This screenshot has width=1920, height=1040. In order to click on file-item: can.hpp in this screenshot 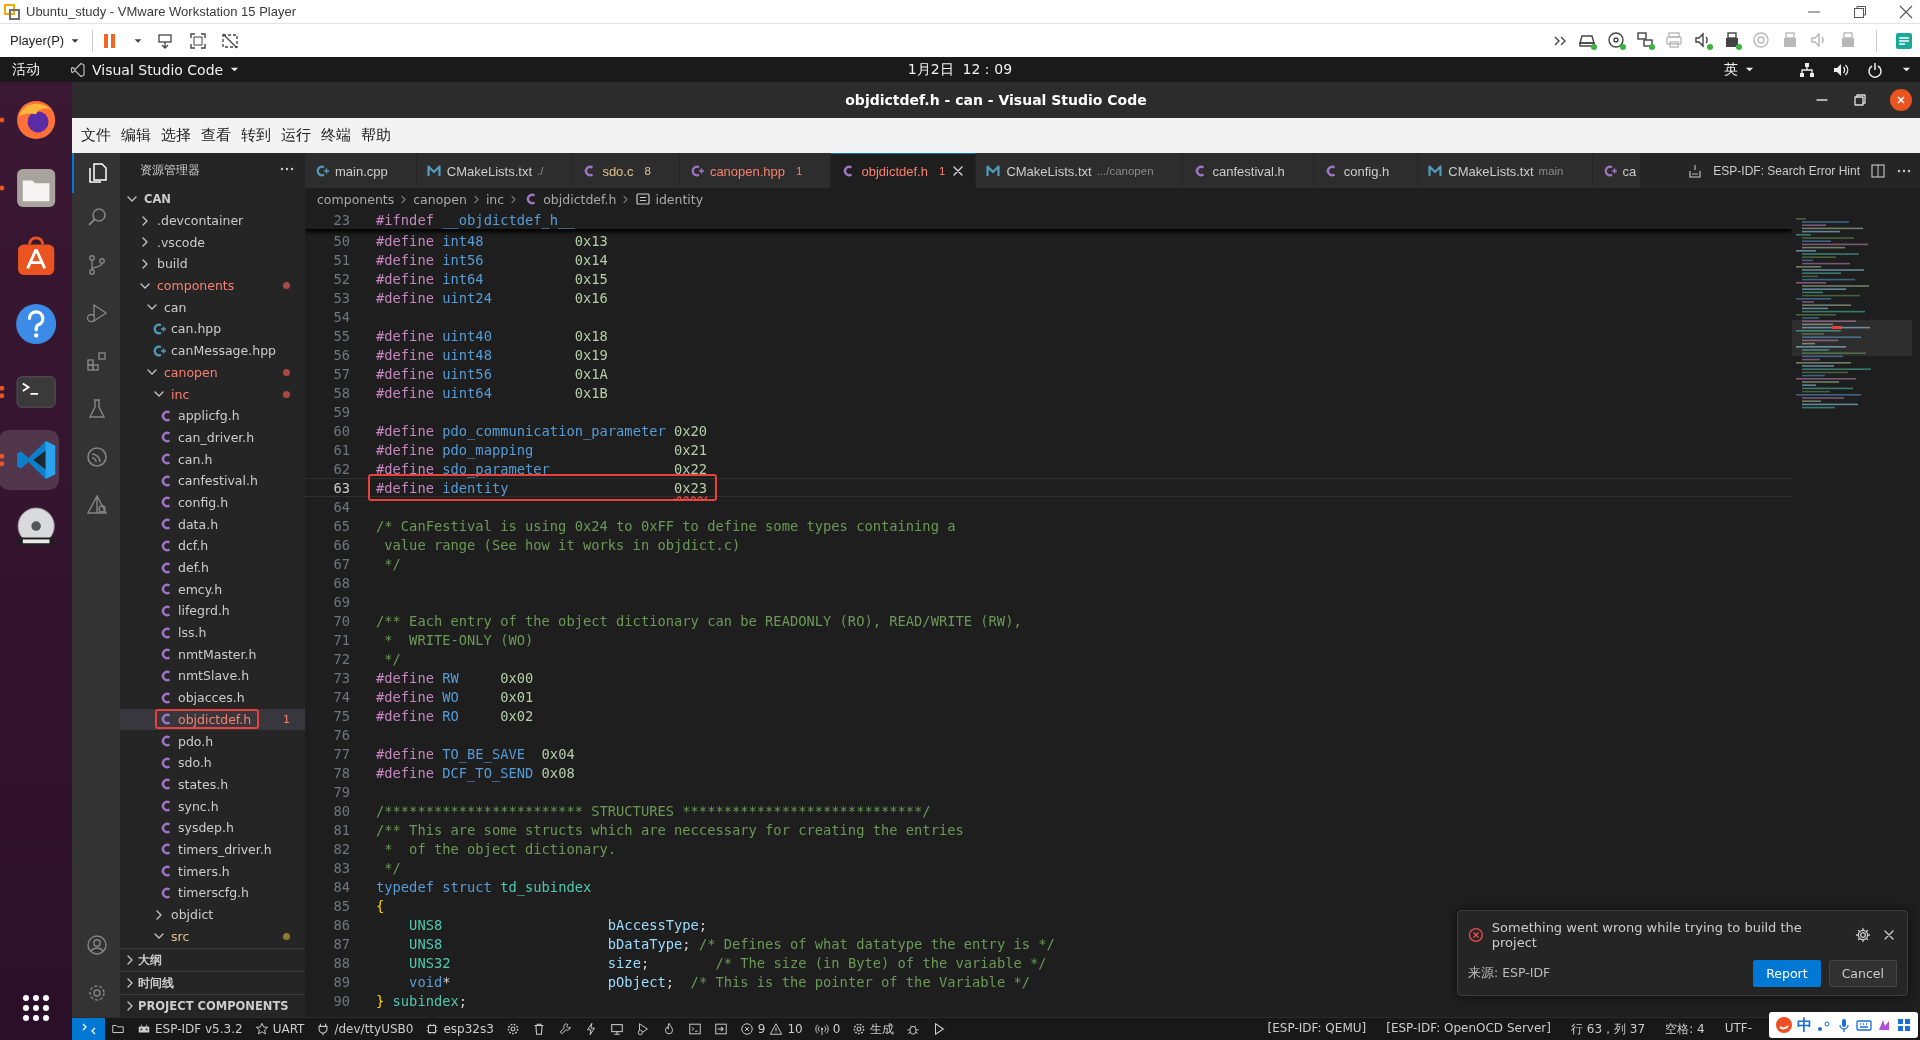, I will do `click(212, 329)`.